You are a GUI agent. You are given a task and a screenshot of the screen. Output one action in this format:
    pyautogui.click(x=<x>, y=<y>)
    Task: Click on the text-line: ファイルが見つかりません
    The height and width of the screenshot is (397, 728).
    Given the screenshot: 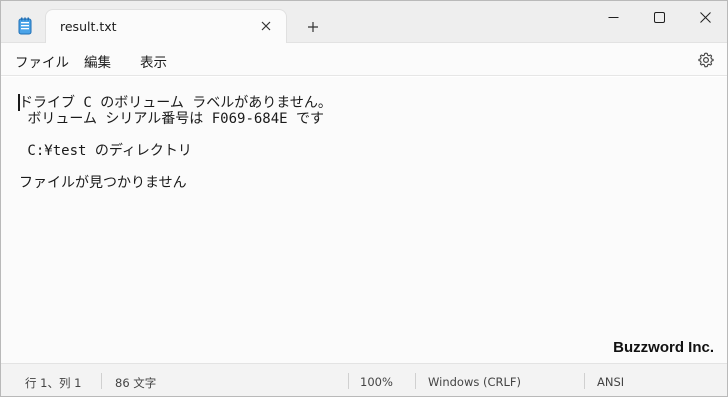 What is the action you would take?
    pyautogui.click(x=103, y=183)
    